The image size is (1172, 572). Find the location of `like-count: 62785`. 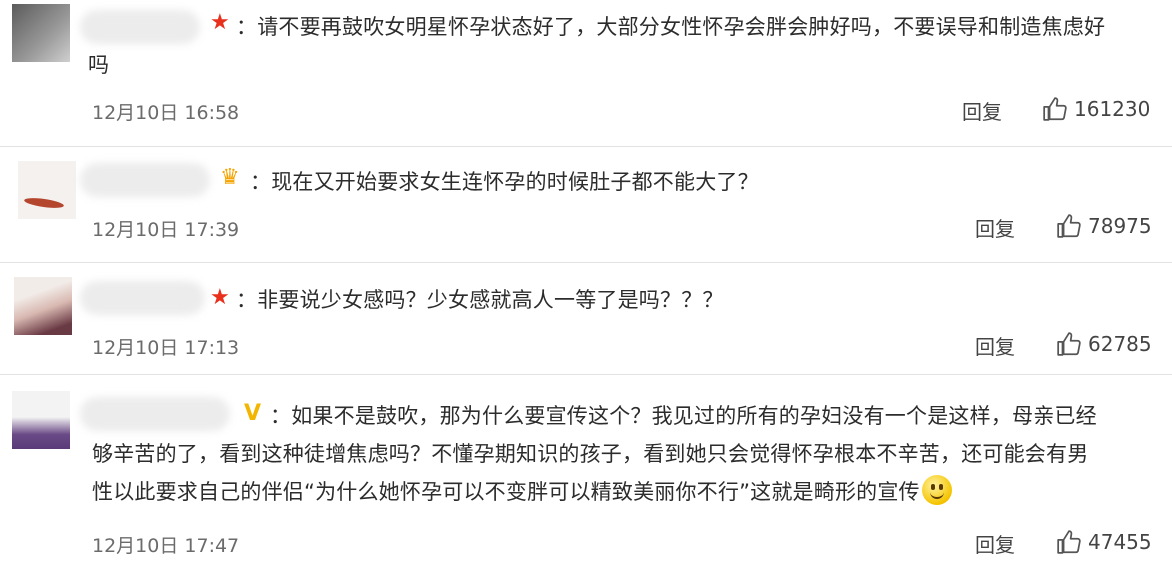

like-count: 62785 is located at coordinates (1120, 344).